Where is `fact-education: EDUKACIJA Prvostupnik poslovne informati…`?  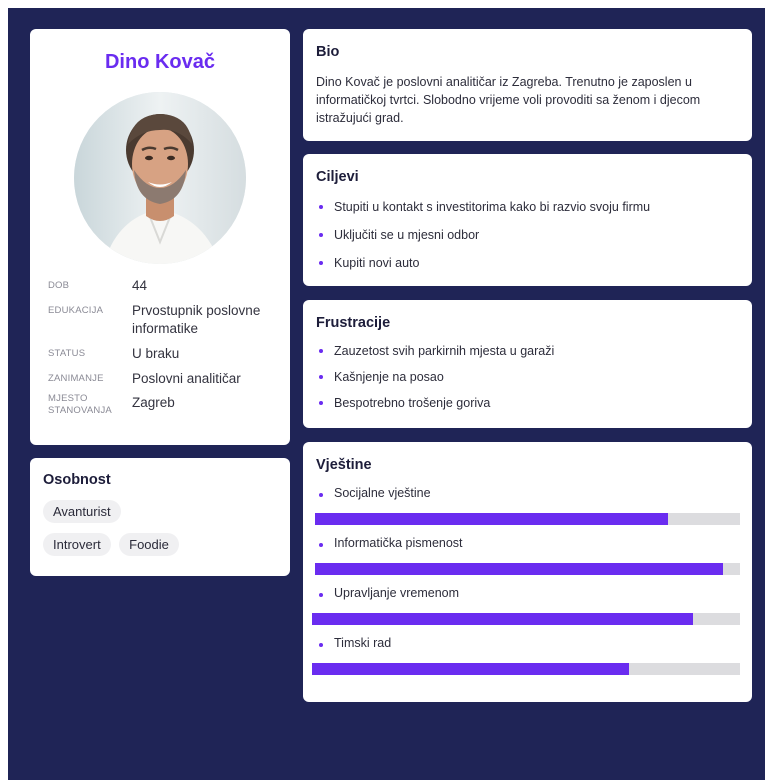 fact-education: EDUKACIJA Prvostupnik poslovne informati… is located at coordinates (163, 323).